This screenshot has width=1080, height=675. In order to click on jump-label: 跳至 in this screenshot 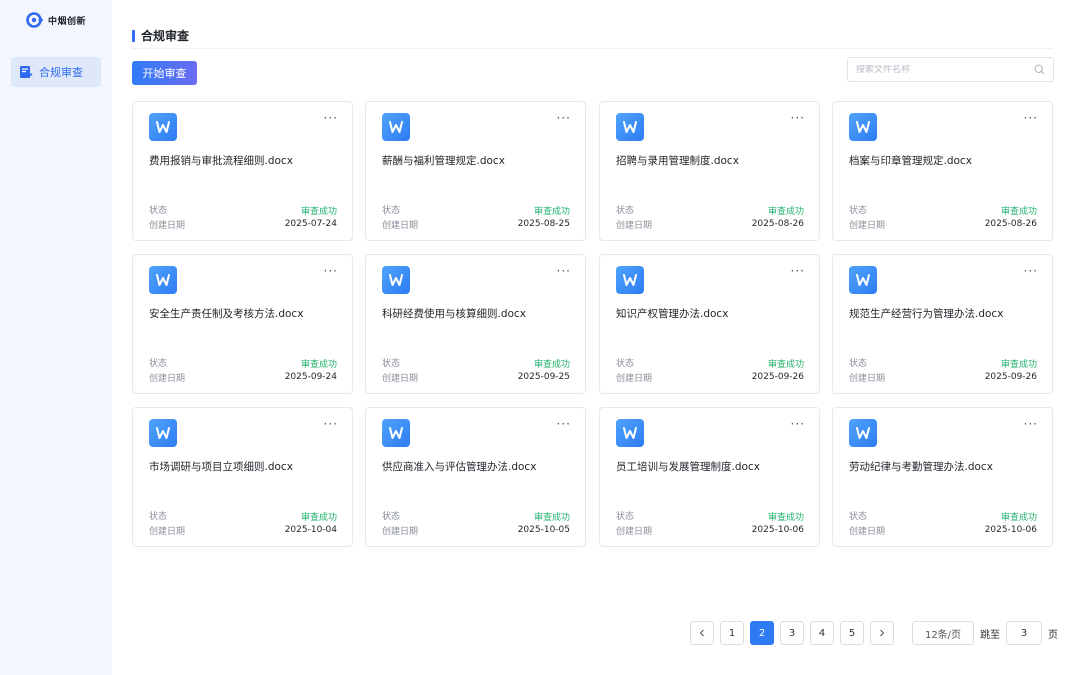, I will do `click(990, 635)`.